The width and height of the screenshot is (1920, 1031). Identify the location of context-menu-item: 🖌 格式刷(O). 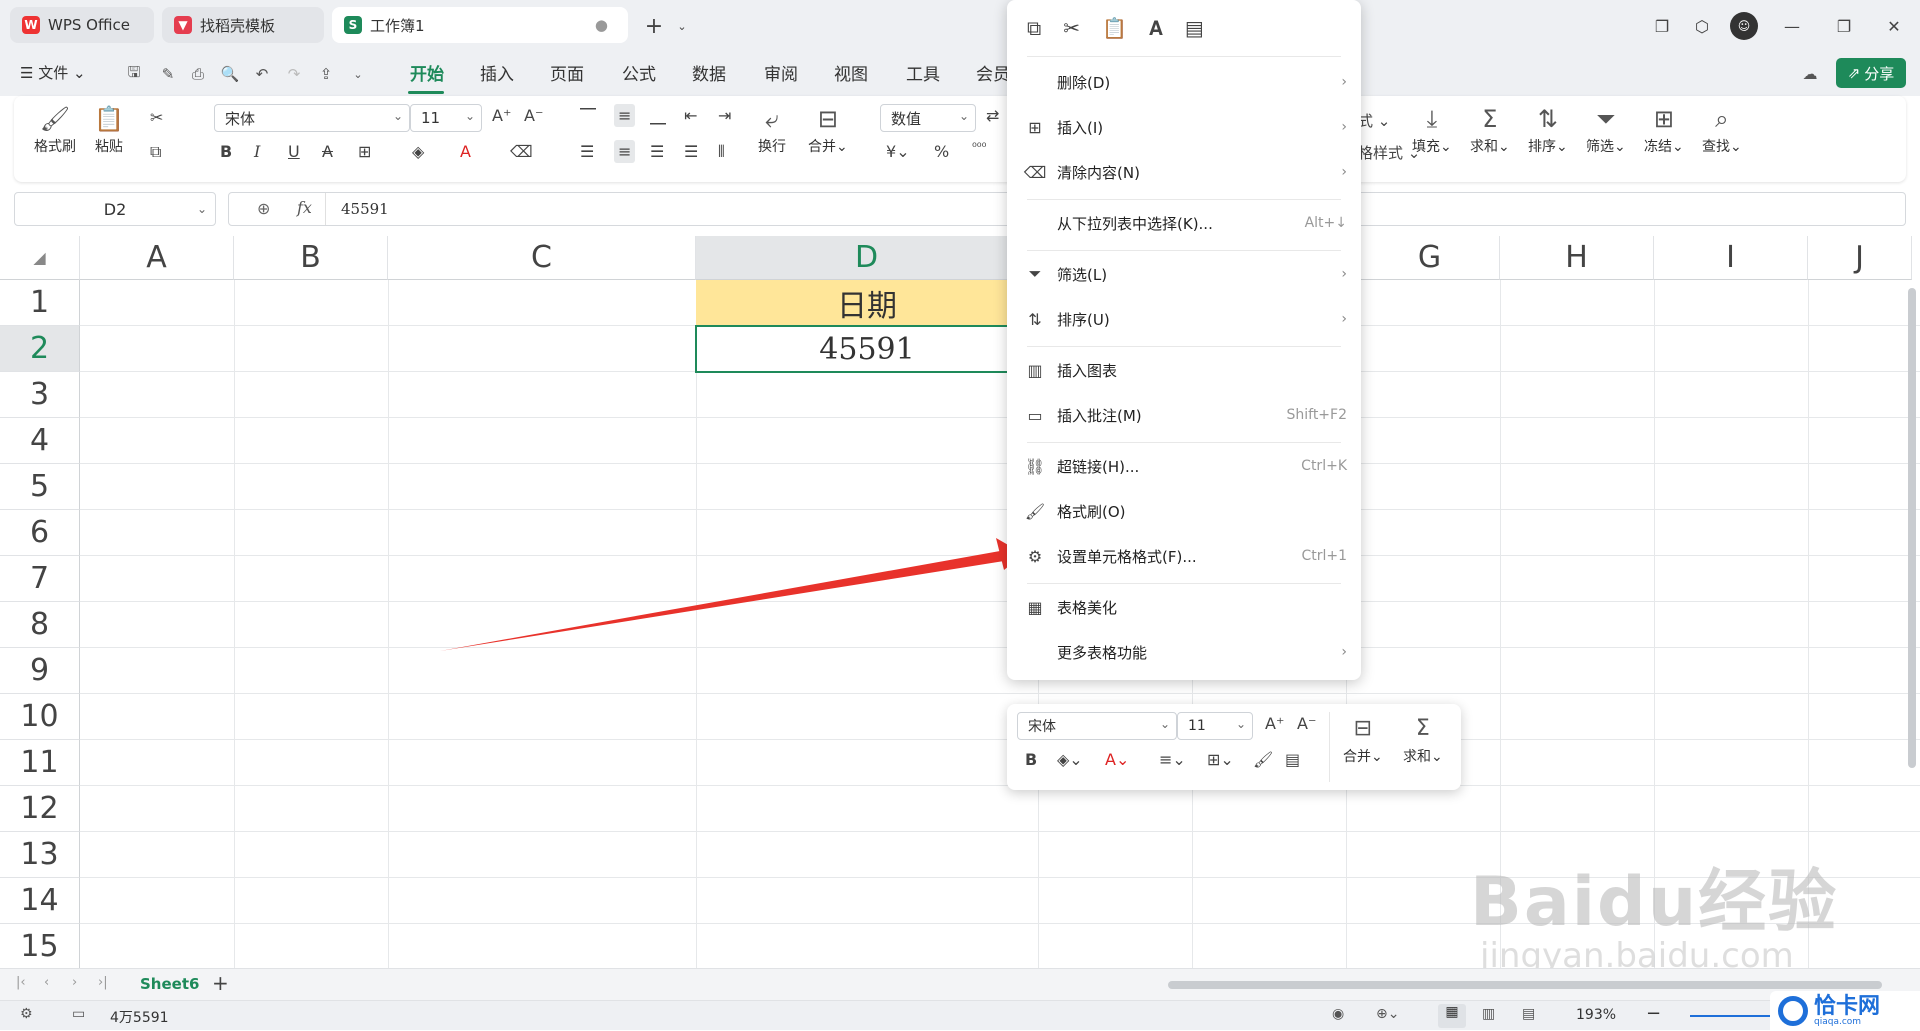
(1184, 511).